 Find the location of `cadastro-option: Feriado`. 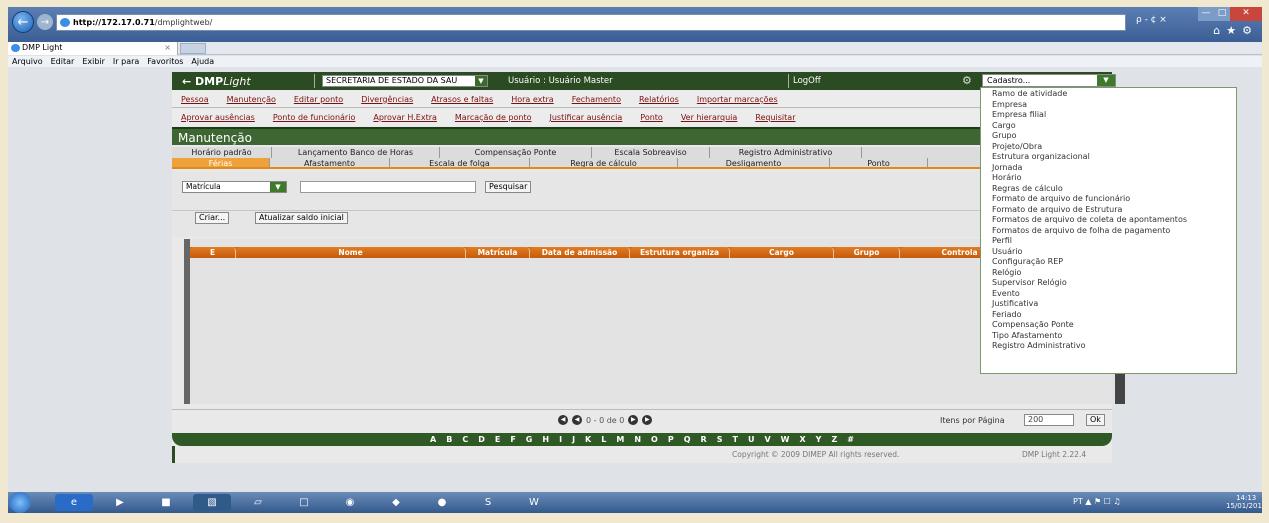

cadastro-option: Feriado is located at coordinates (1108, 315).